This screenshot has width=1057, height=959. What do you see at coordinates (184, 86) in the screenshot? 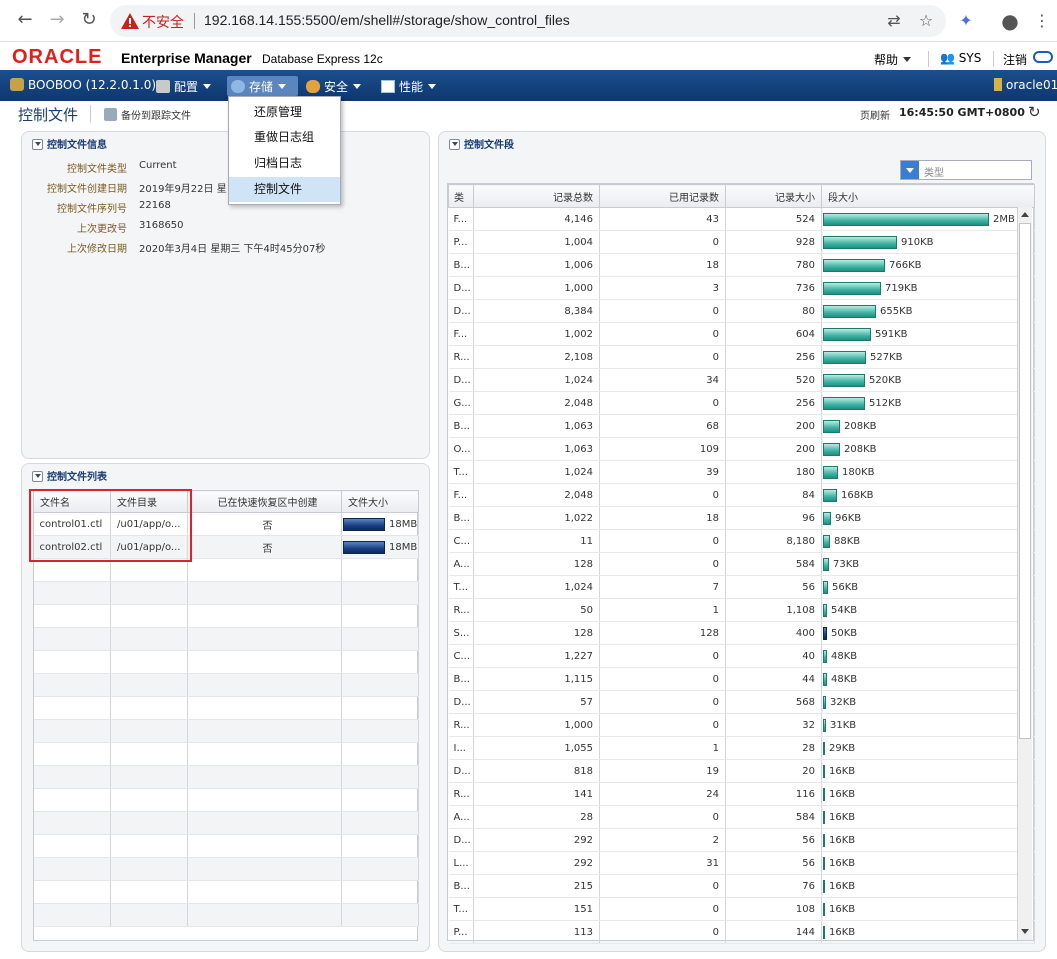
I see `config-menu: 配置` at bounding box center [184, 86].